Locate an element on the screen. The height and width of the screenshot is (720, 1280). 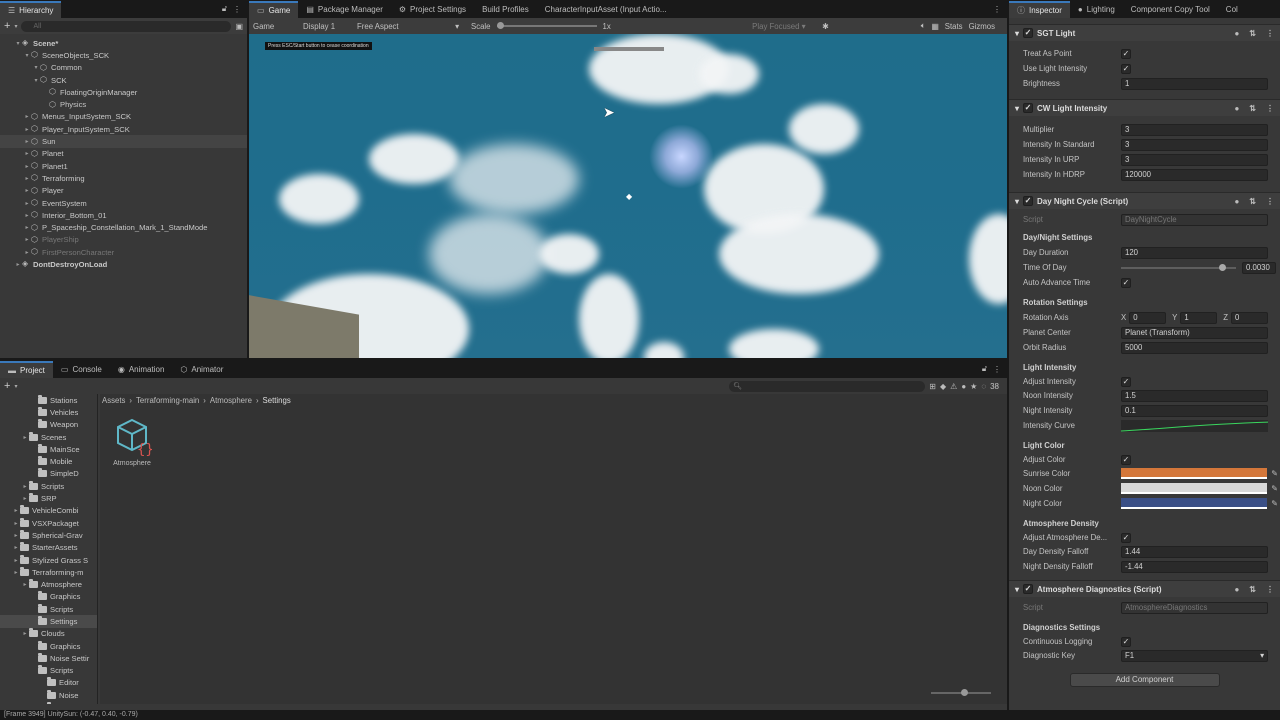
time-of-day-slider is located at coordinates (1178, 267).